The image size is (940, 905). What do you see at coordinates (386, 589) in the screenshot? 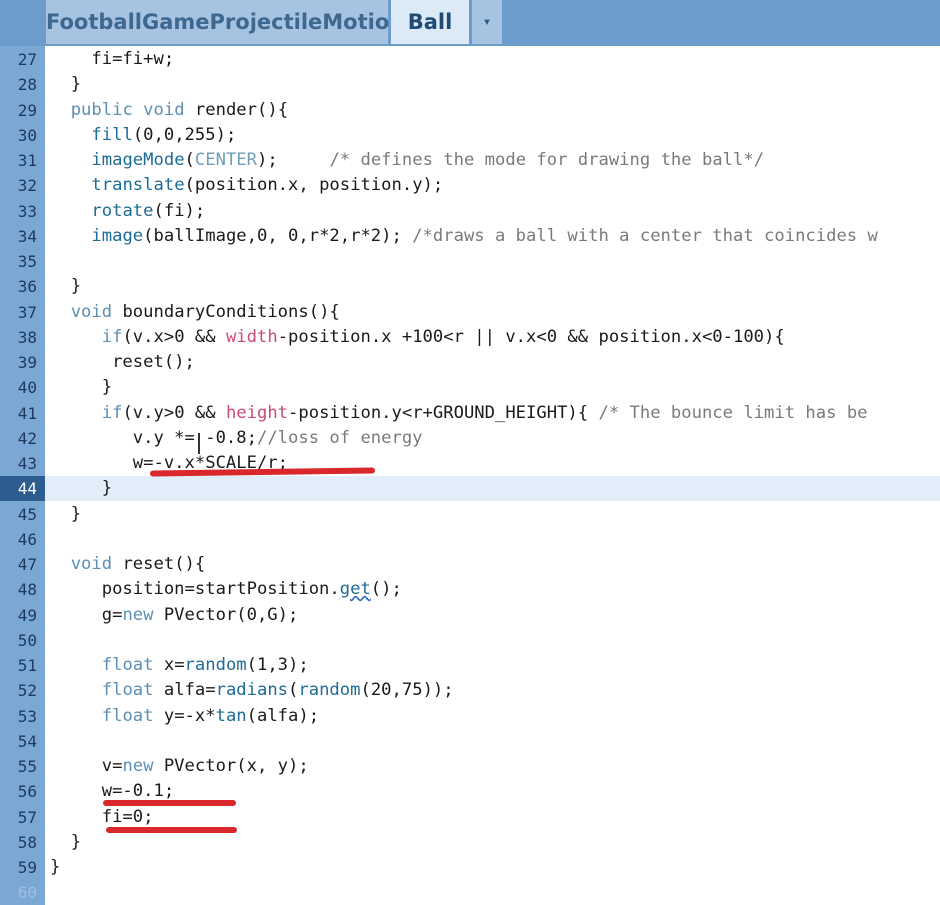
I see `code-token: ();` at bounding box center [386, 589].